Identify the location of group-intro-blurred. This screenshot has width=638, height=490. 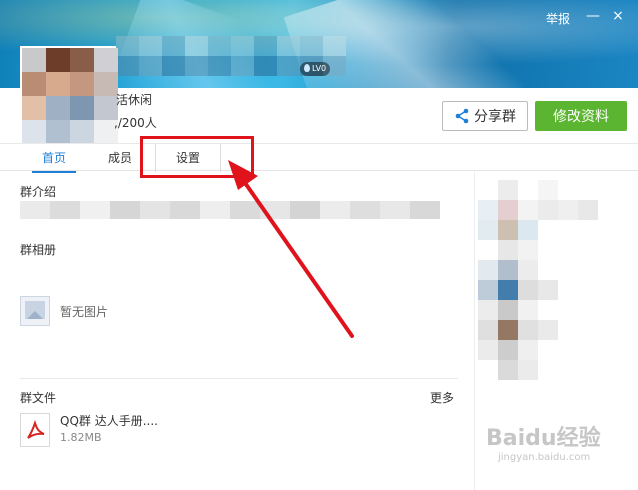
(230, 210).